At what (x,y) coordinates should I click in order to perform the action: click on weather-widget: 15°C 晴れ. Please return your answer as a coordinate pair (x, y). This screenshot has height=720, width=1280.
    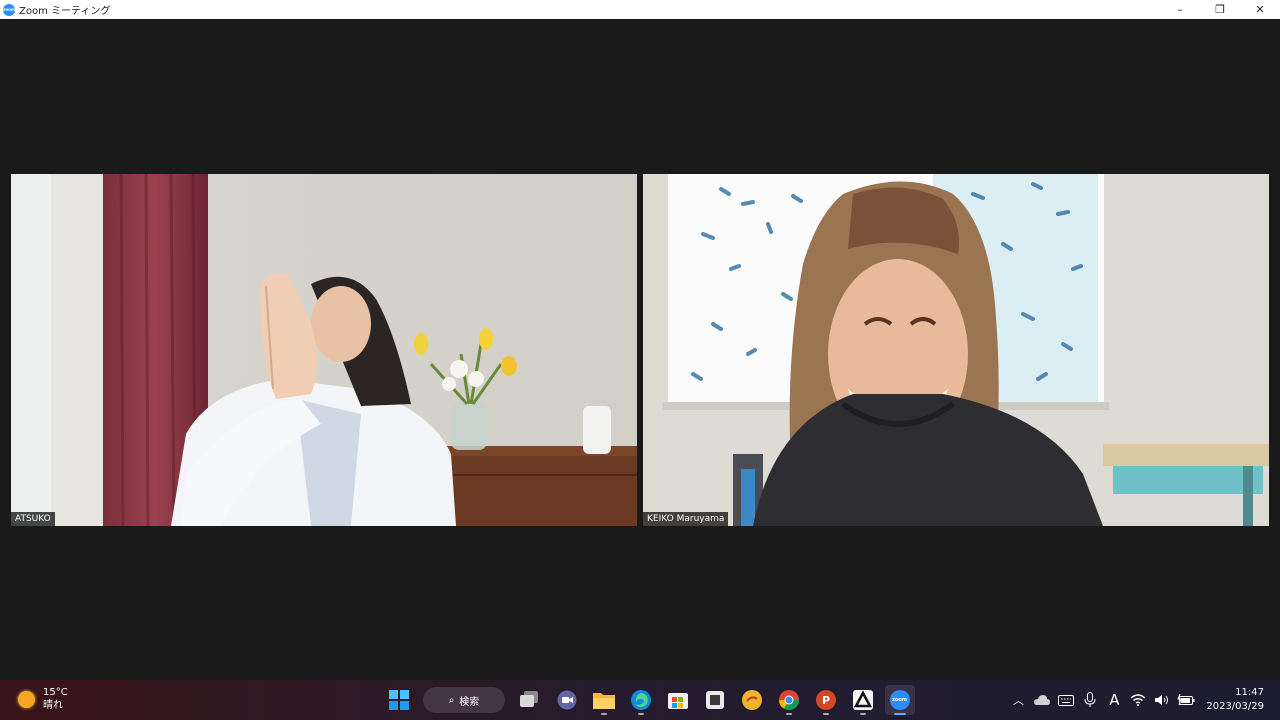
    Looking at the image, I should click on (43, 699).